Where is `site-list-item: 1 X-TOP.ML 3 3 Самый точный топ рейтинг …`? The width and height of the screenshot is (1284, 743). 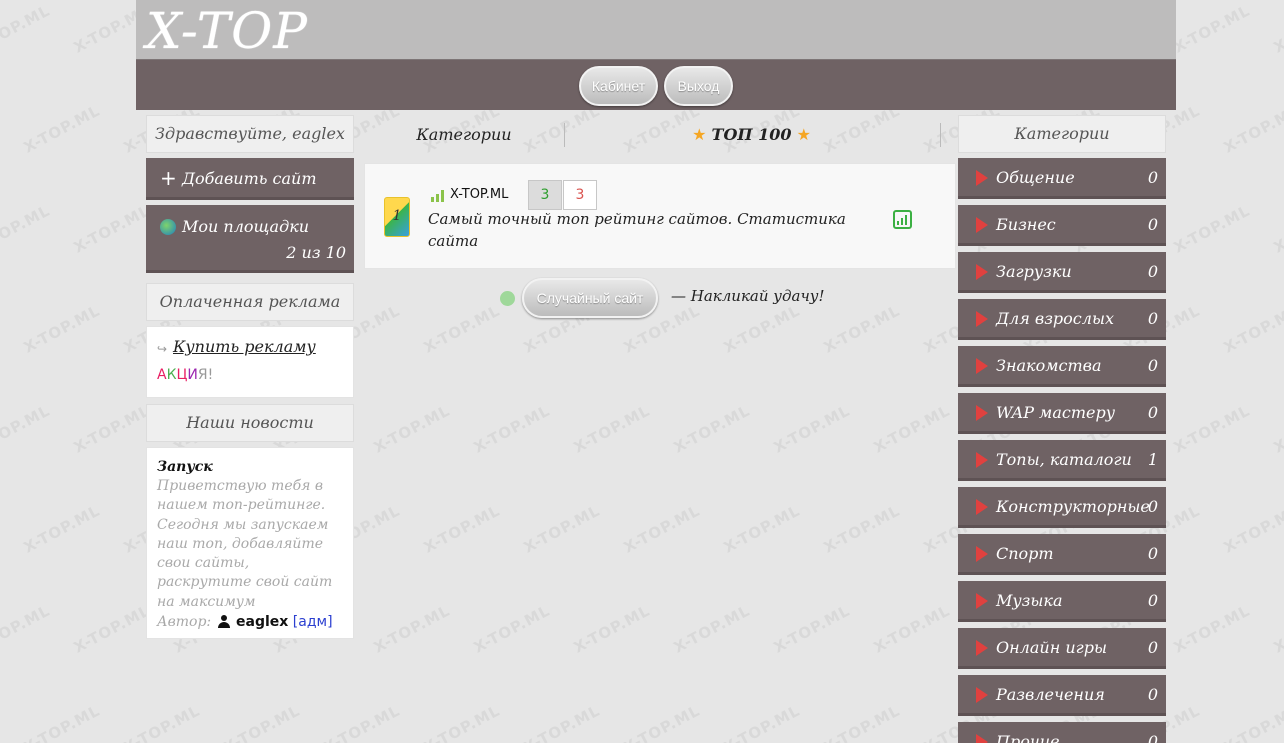
site-list-item: 1 X-TOP.ML 3 3 Самый точный топ рейтинг … is located at coordinates (660, 216).